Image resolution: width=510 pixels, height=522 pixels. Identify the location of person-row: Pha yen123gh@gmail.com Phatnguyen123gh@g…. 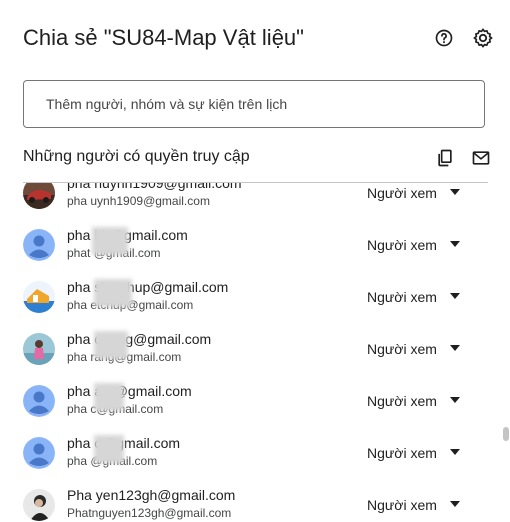
(250, 500).